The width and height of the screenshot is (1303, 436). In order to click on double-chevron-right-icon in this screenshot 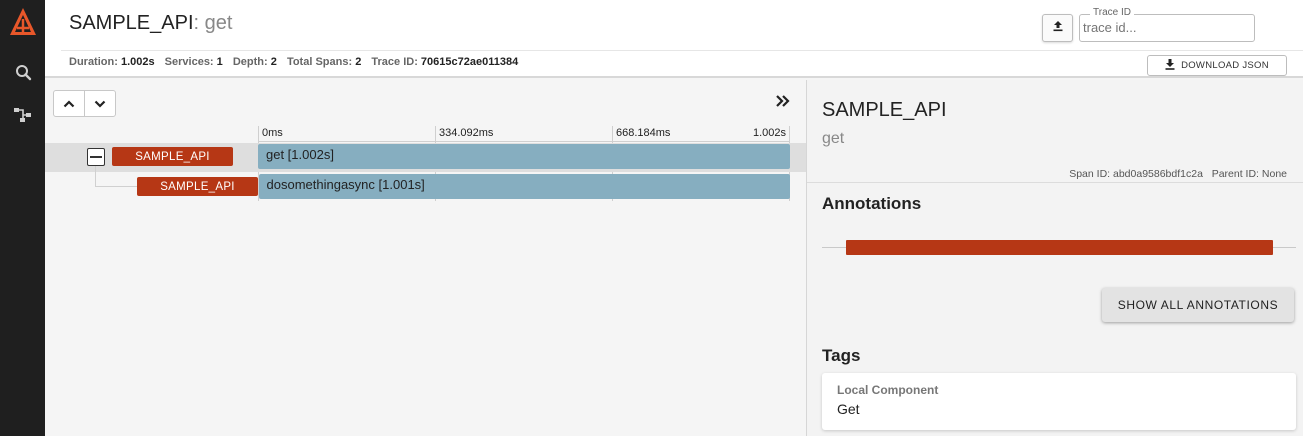, I will do `click(783, 103)`.